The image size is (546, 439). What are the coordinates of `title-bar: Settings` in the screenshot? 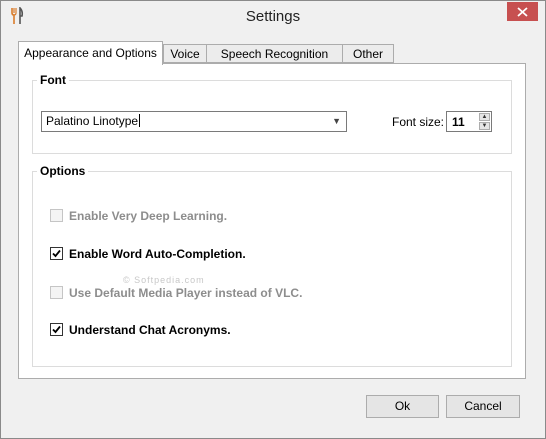 It's located at (273, 16).